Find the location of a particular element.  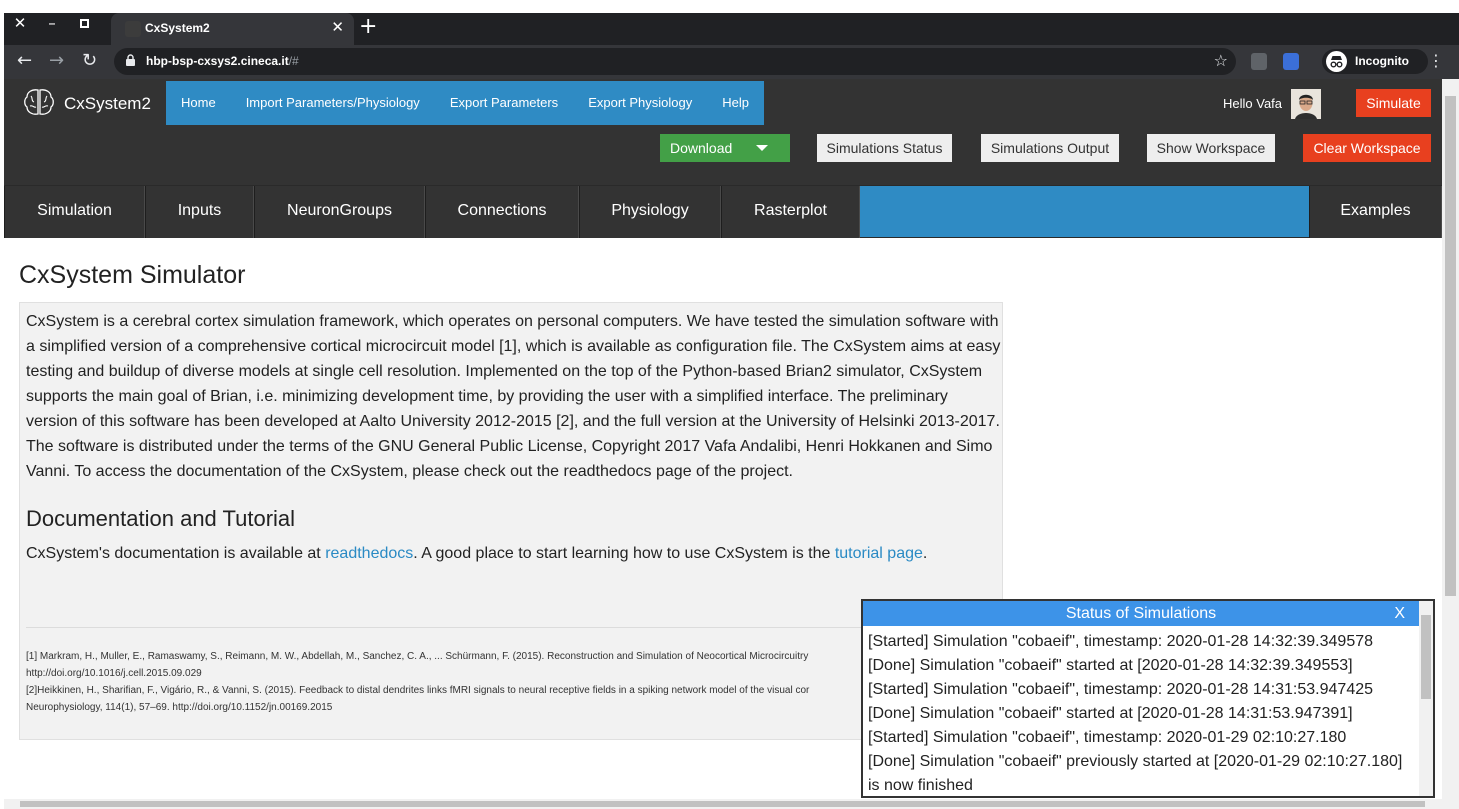

vertical-scrollbar is located at coordinates (1450, 444).